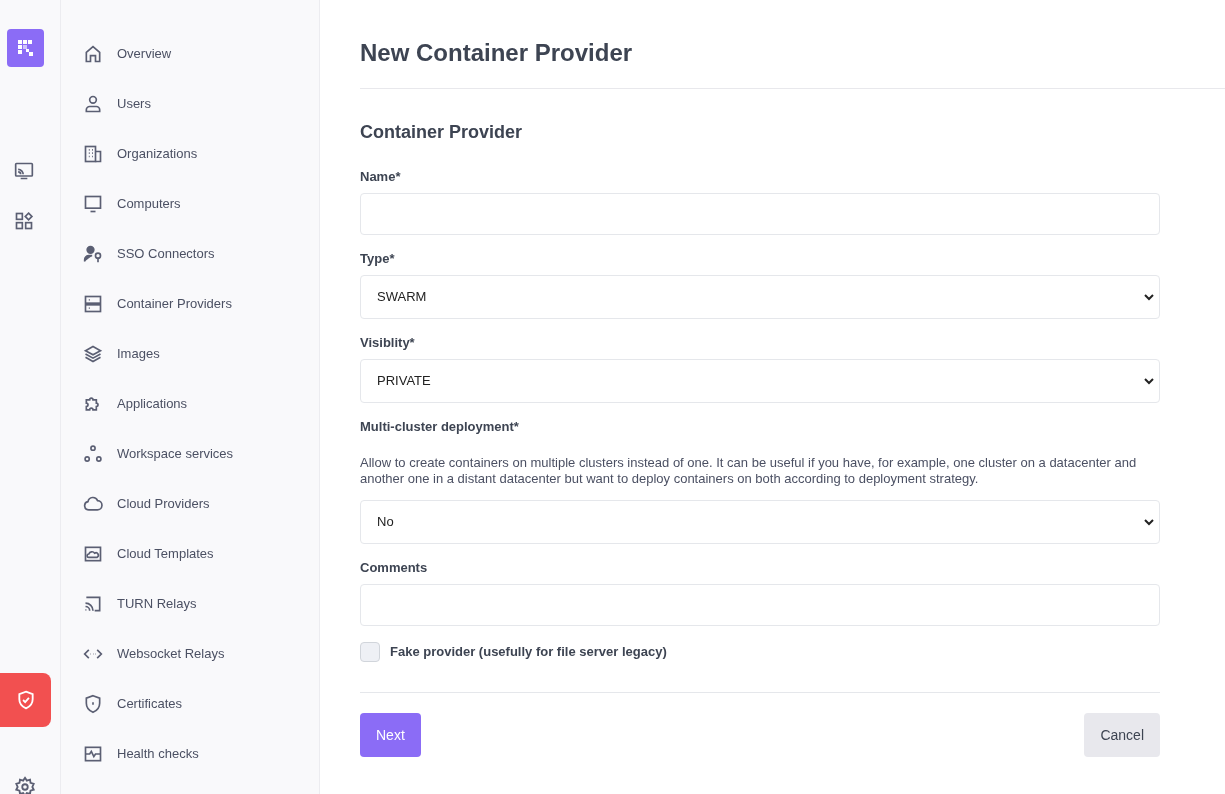 This screenshot has height=794, width=1225. What do you see at coordinates (760, 381) in the screenshot?
I see `dropdown: PRIVATE` at bounding box center [760, 381].